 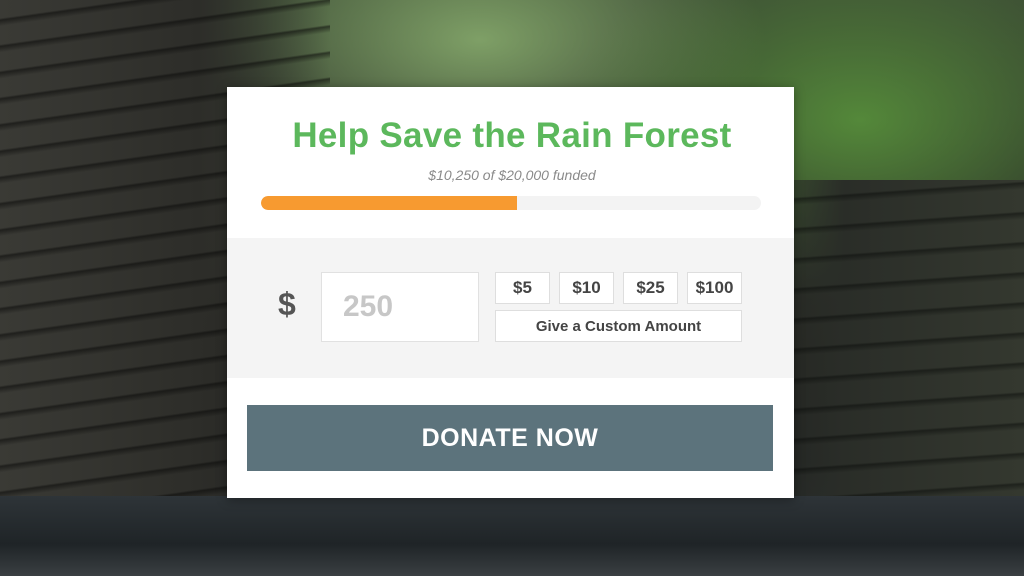 I want to click on preset-amount-5-button: $5, so click(x=522, y=288).